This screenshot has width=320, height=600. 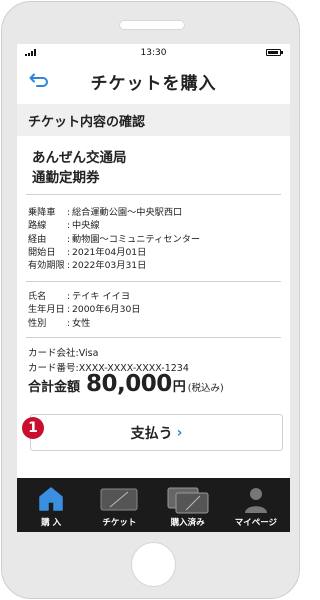 What do you see at coordinates (179, 432) in the screenshot?
I see `chevron-right-icon: ›` at bounding box center [179, 432].